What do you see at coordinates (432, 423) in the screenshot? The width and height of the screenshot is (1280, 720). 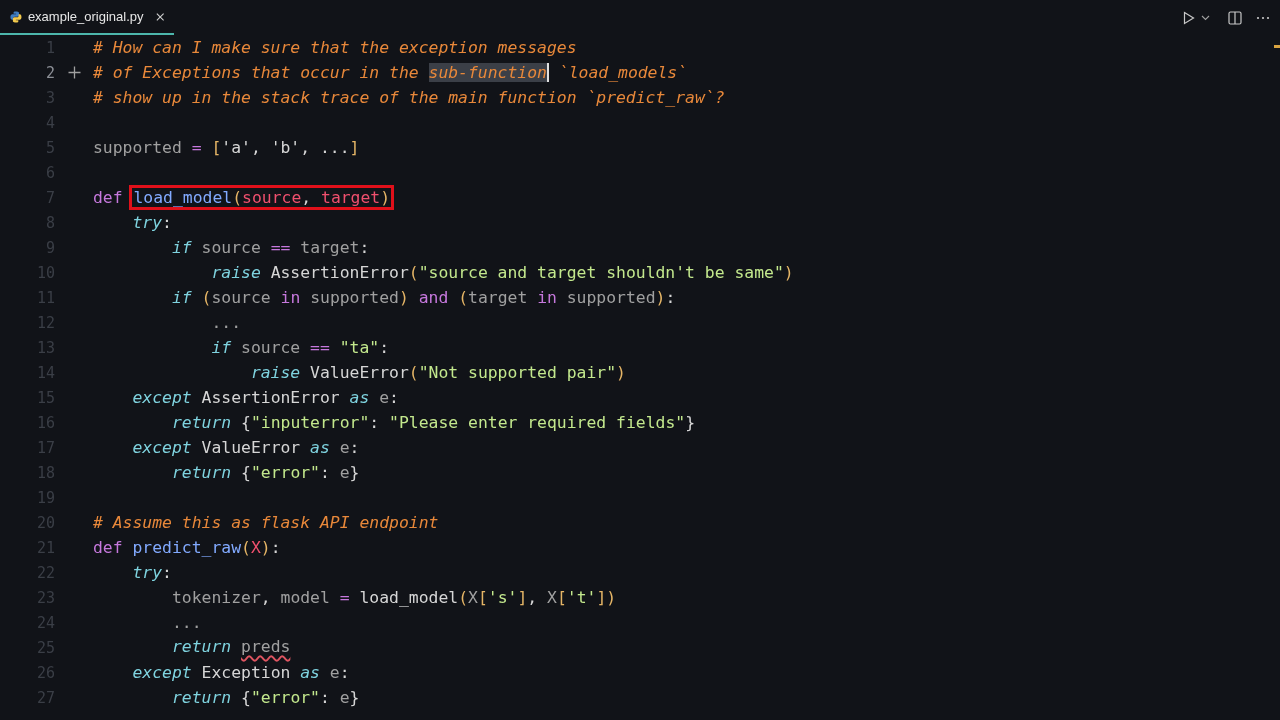 I see `code-line: return {"inputerror": "Please enter required fields"}` at bounding box center [432, 423].